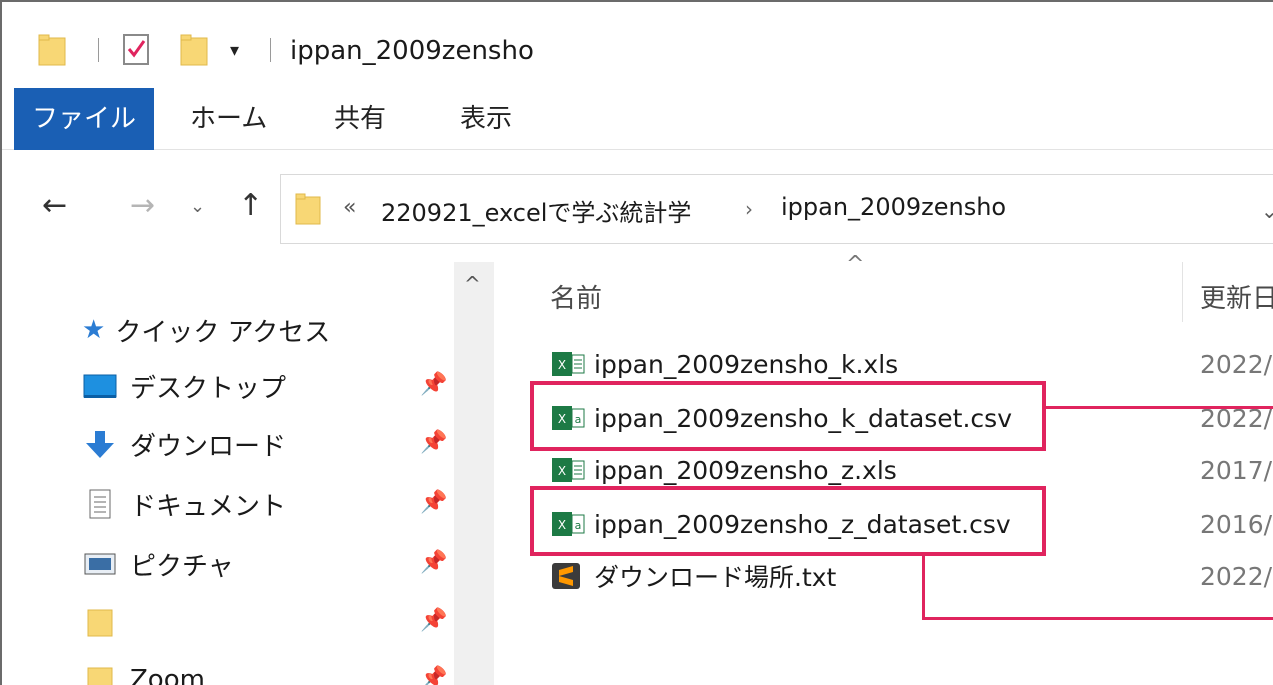 The height and width of the screenshot is (685, 1273). What do you see at coordinates (94, 330) in the screenshot?
I see `star-icon: ★` at bounding box center [94, 330].